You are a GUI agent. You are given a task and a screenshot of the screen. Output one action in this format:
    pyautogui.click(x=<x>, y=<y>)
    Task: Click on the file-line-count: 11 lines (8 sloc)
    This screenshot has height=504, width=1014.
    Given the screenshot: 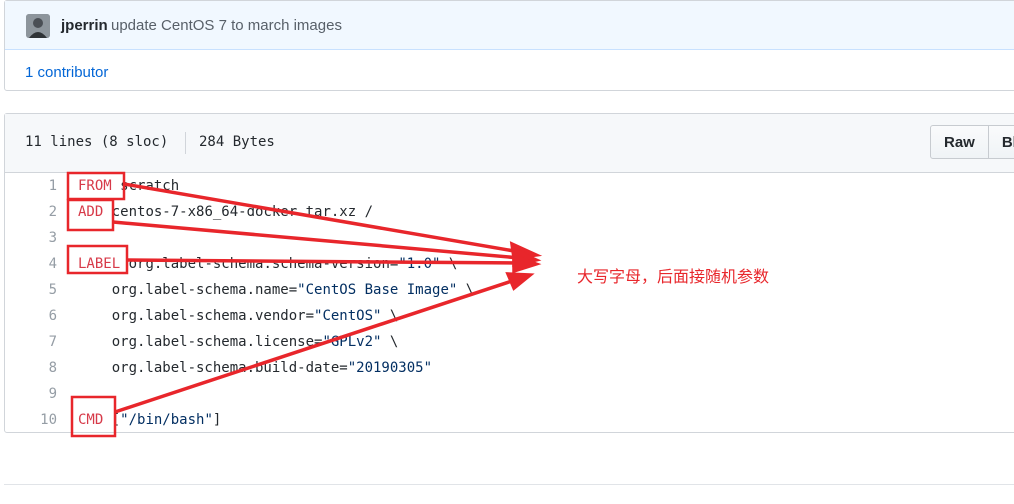 What is the action you would take?
    pyautogui.click(x=97, y=142)
    